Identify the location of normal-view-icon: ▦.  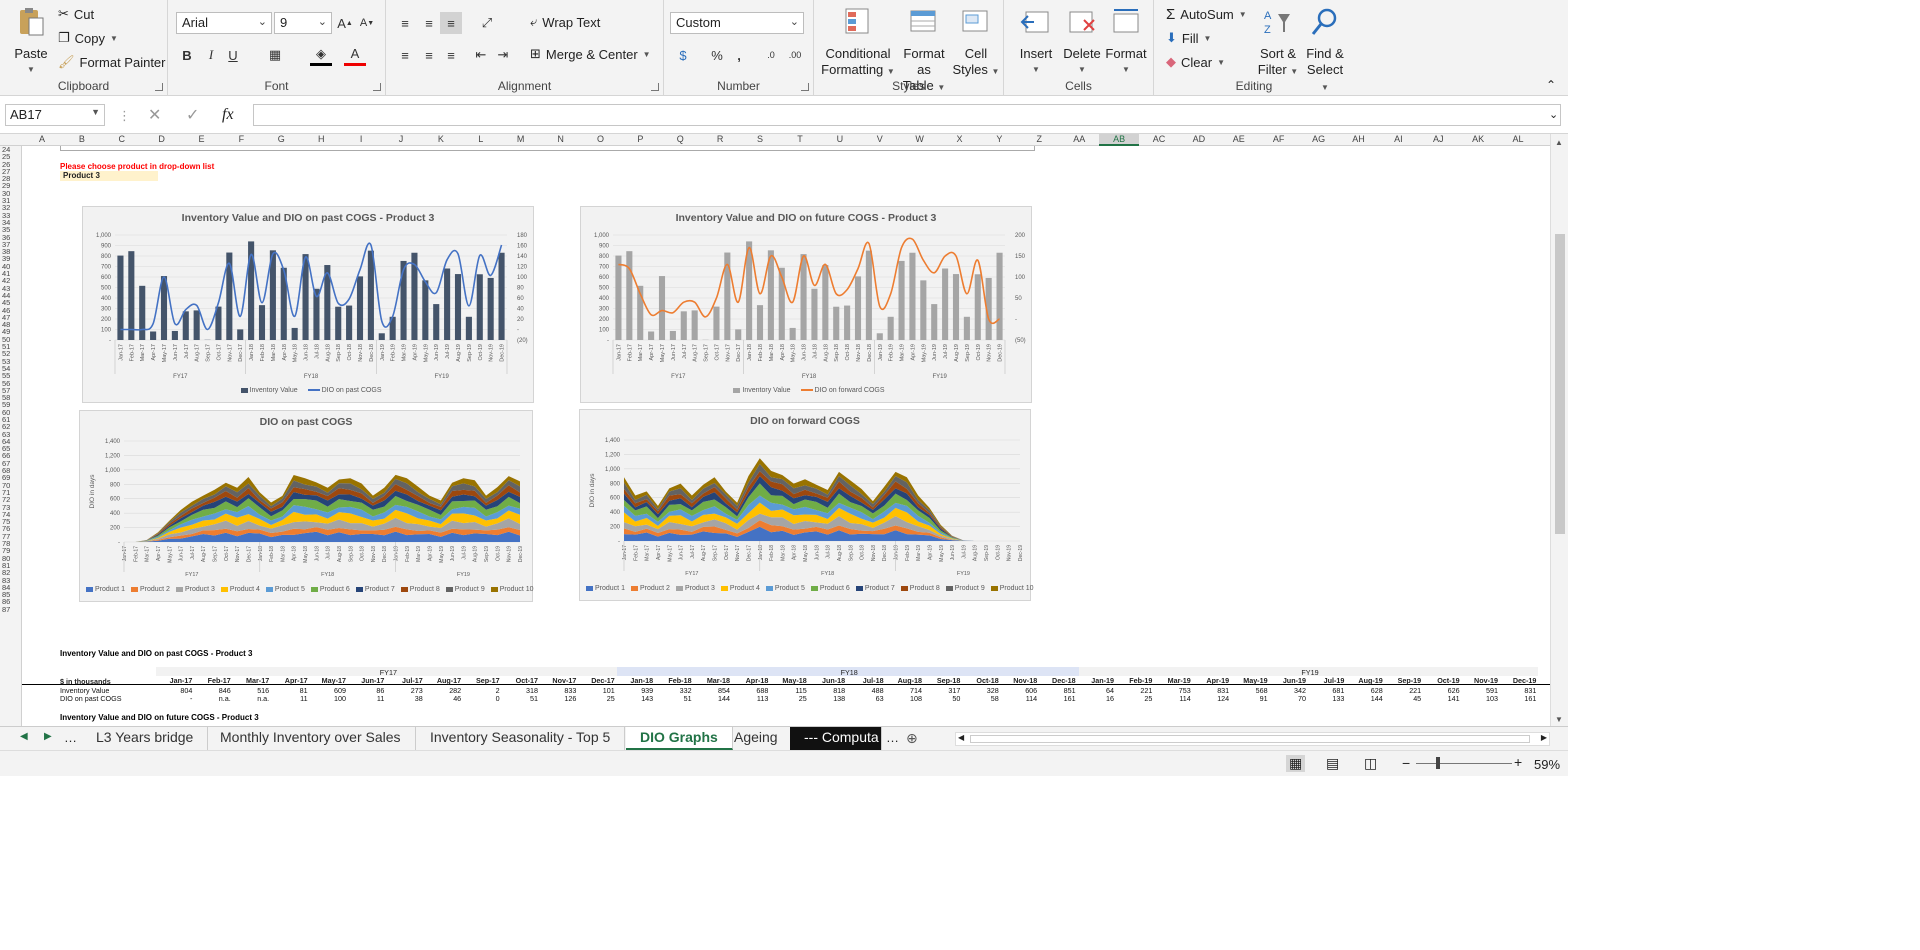
(1296, 763).